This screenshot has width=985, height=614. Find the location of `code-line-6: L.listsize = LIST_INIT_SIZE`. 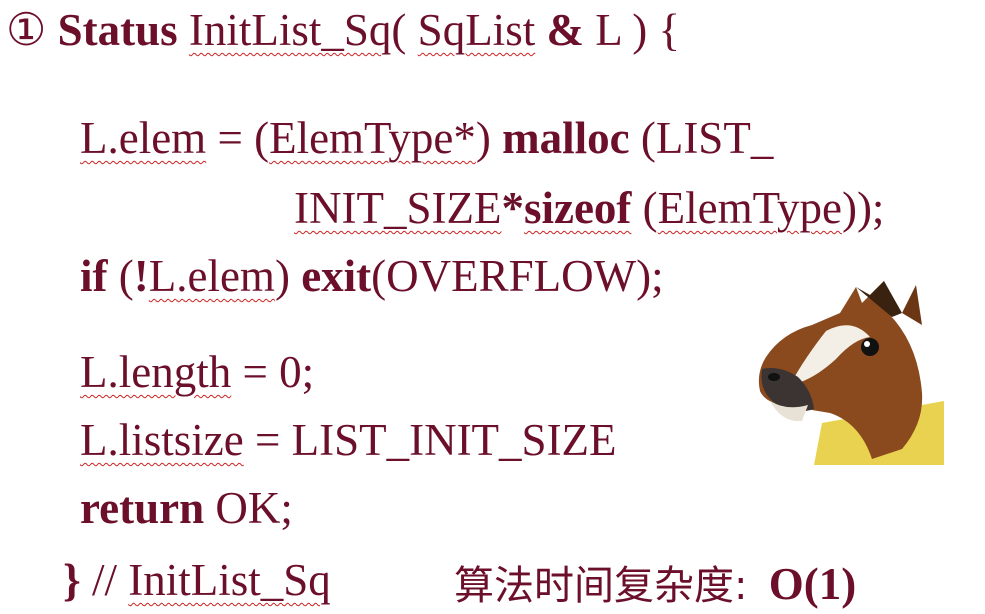

code-line-6: L.listsize = LIST_INIT_SIZE is located at coordinates (348, 440).